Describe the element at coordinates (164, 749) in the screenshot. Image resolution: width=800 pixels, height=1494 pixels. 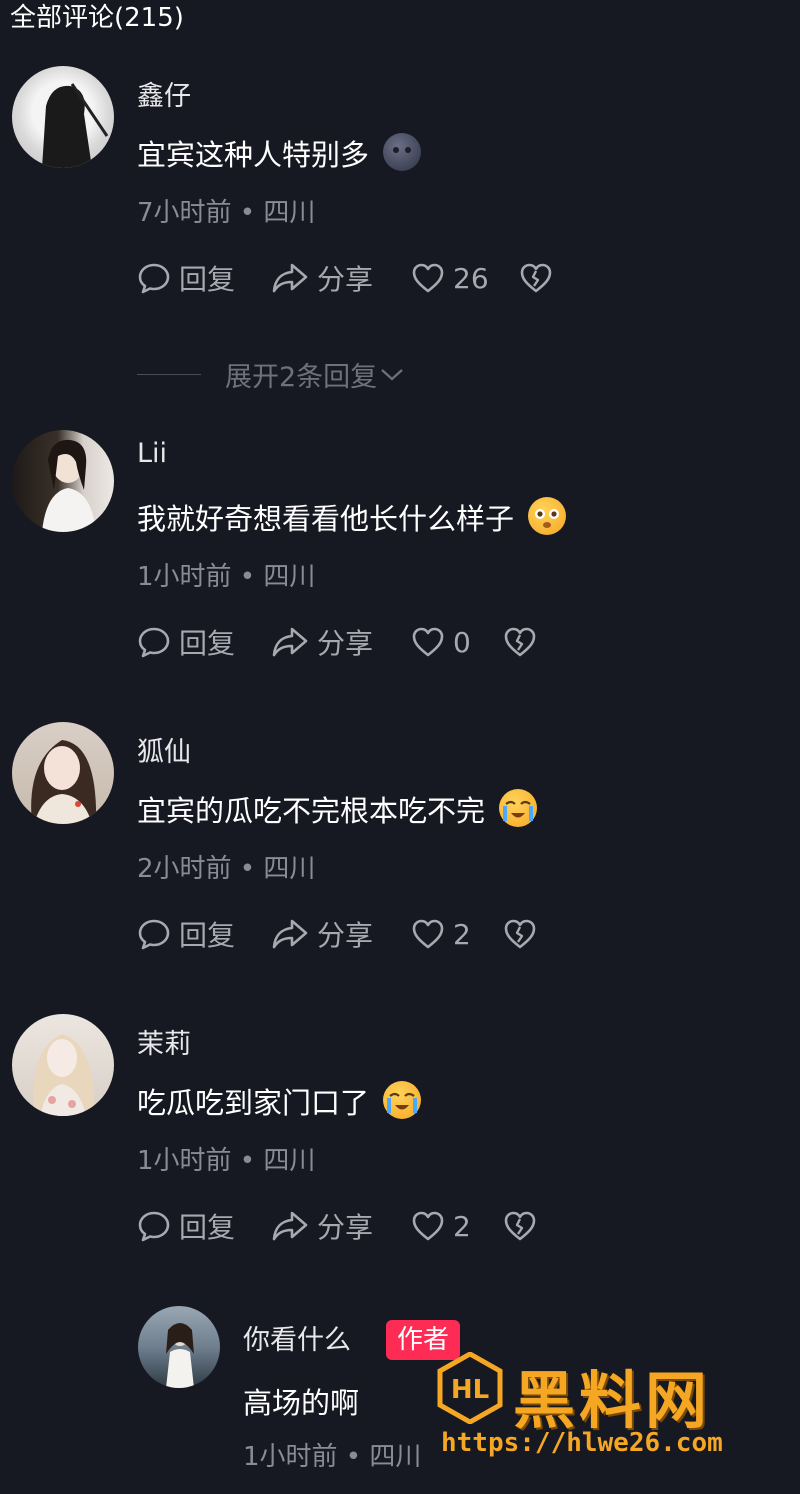
I see `comment-username: 狐仙` at that location.